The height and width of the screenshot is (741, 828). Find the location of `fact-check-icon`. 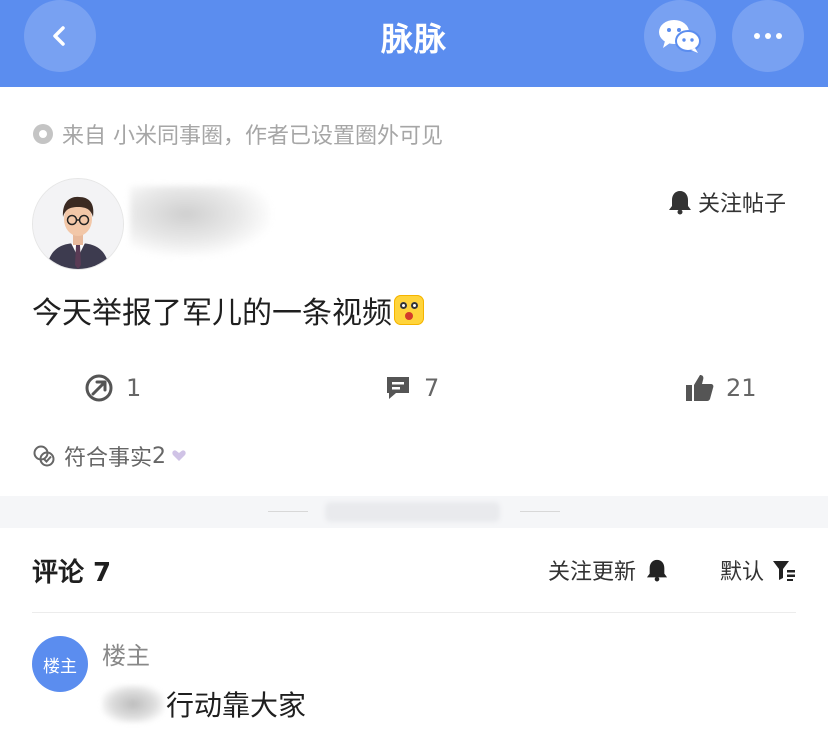

fact-check-icon is located at coordinates (44, 456).